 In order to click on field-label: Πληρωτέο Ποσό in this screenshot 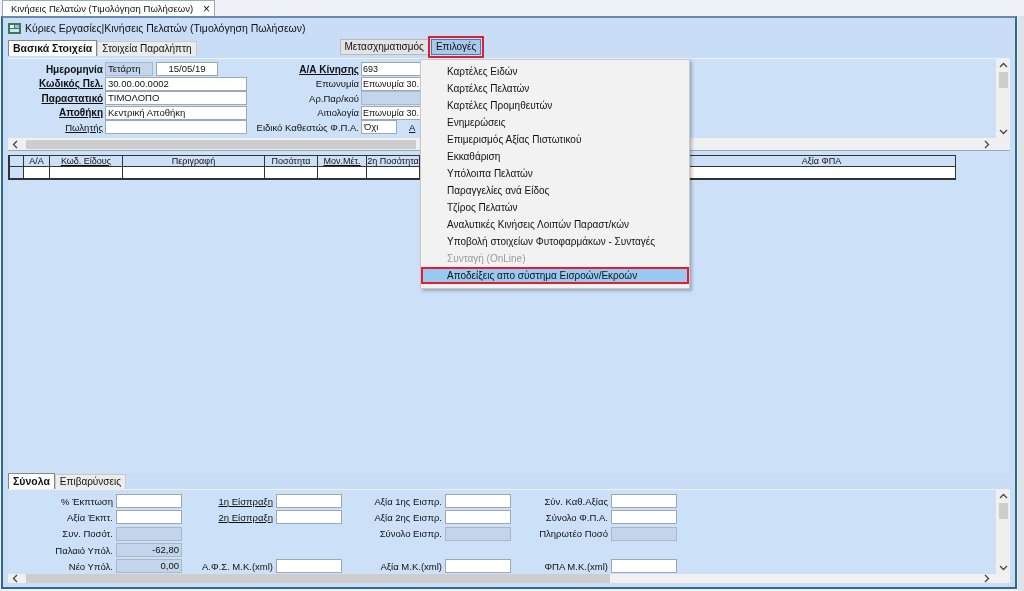, I will do `click(573, 534)`.